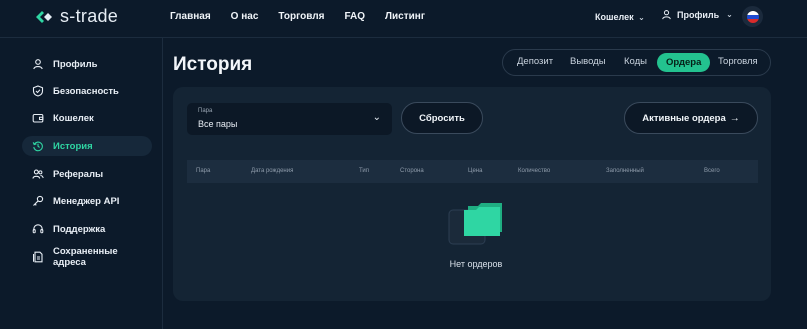  Describe the element at coordinates (38, 229) in the screenshot. I see `headset-icon` at that location.